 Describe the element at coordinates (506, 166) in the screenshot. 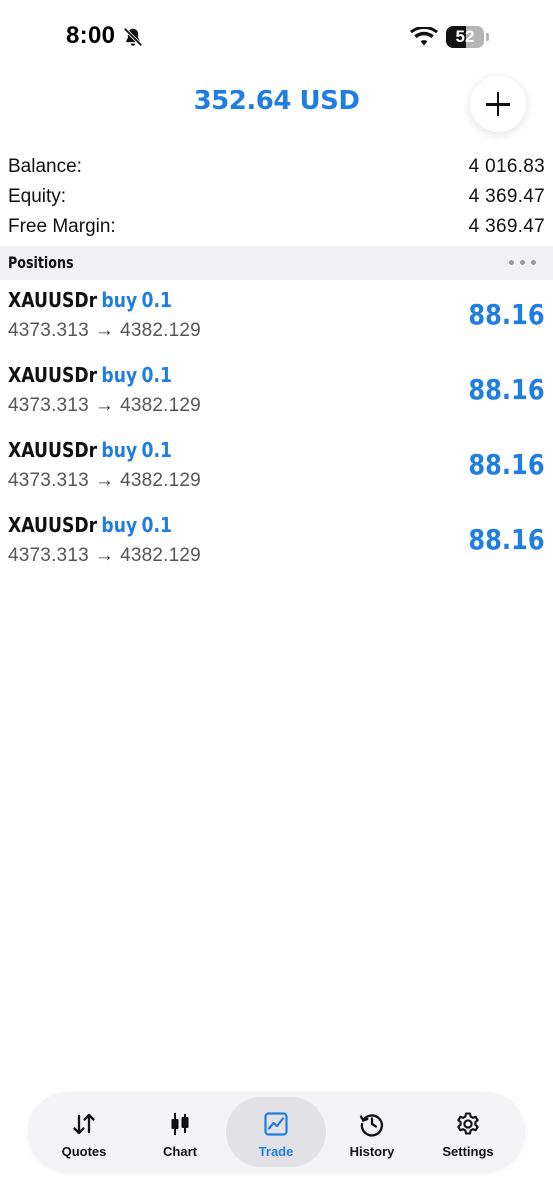

I see `summary-value: 4 016.83` at that location.